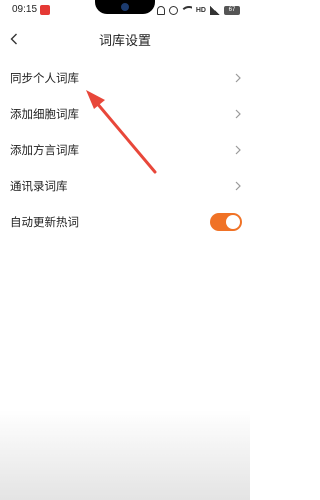 The image size is (320, 500). What do you see at coordinates (45, 10) in the screenshot?
I see `notification-app-icon` at bounding box center [45, 10].